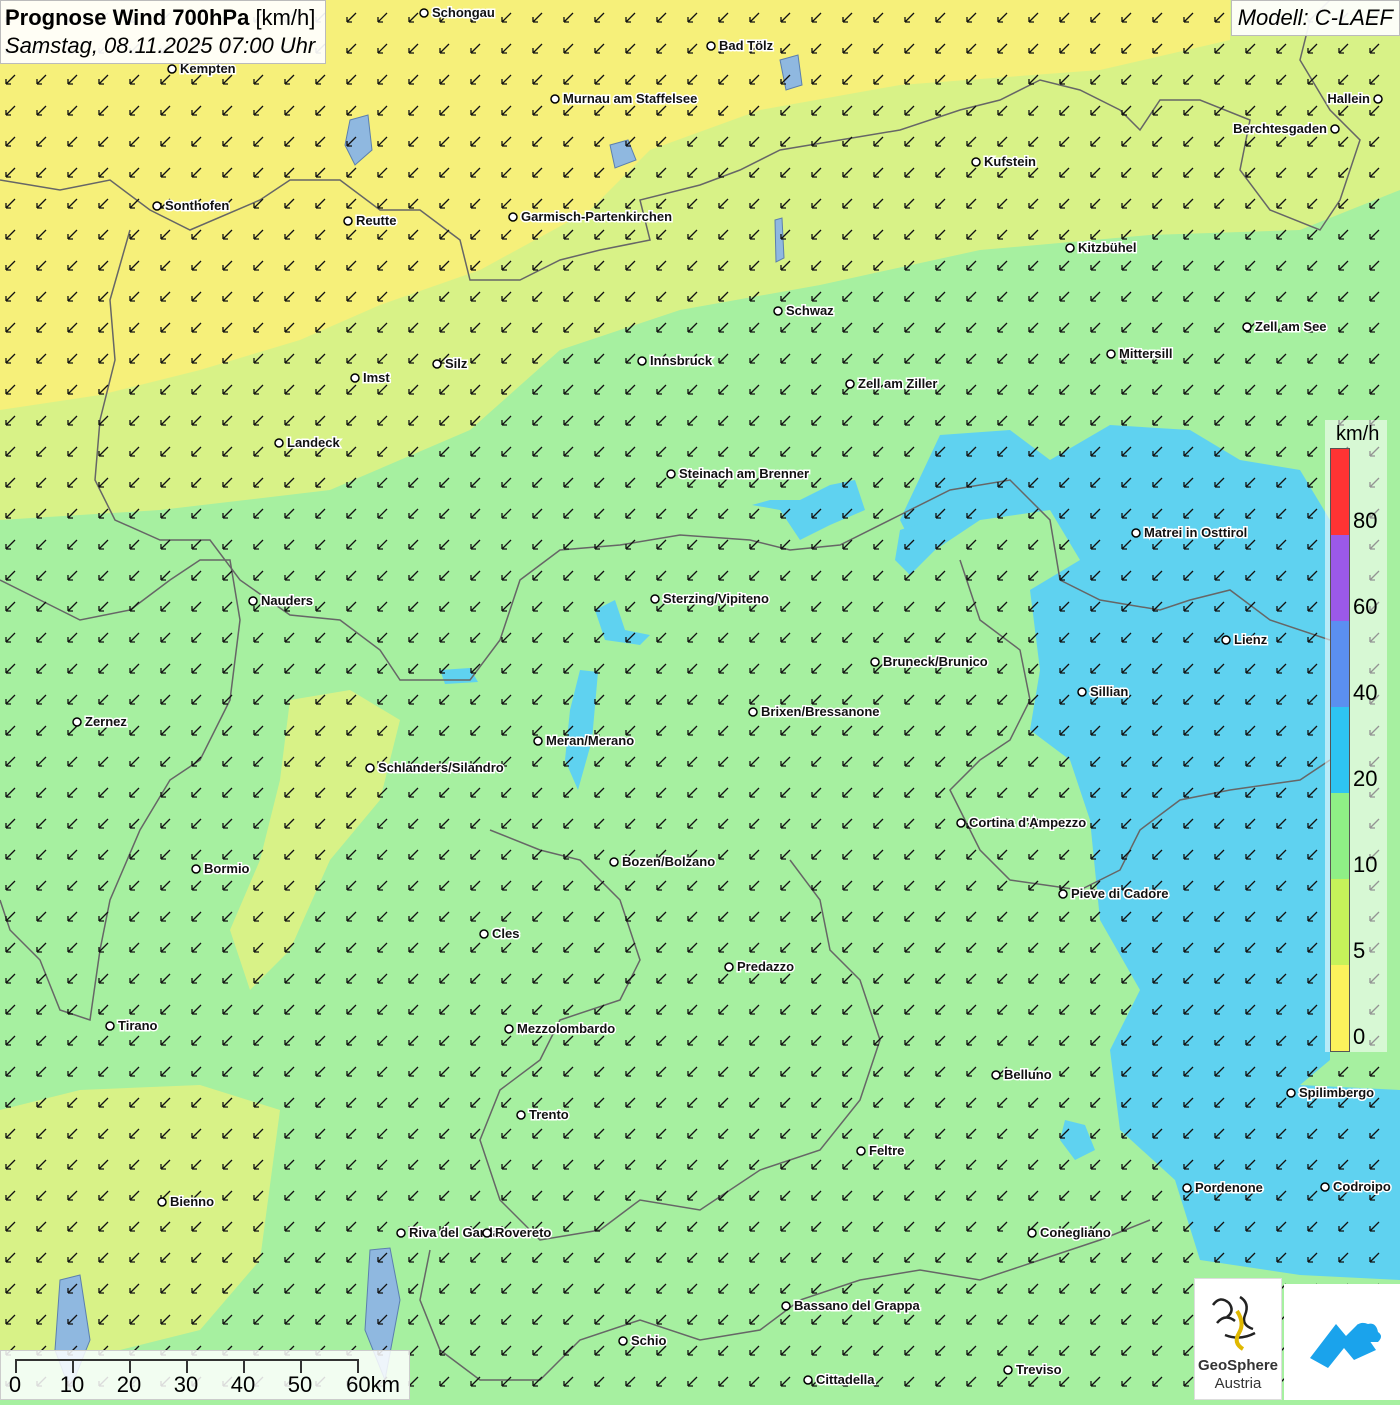 The image size is (1400, 1405). I want to click on mountain-cloud-icon, so click(1345, 1345).